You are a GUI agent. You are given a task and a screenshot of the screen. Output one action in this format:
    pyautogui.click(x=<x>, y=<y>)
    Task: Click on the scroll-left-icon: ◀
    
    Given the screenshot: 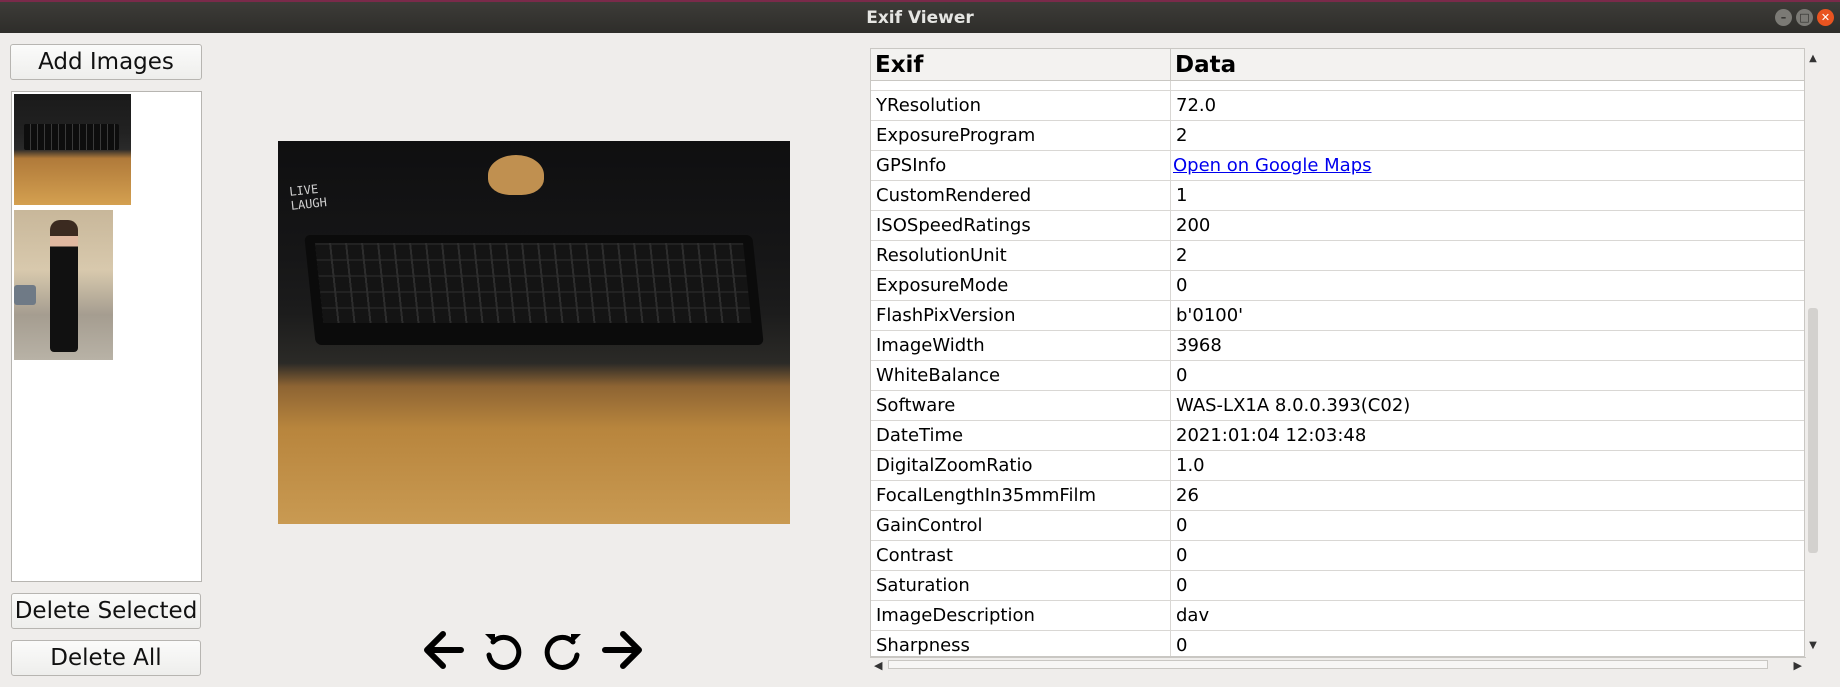 What is the action you would take?
    pyautogui.click(x=878, y=665)
    